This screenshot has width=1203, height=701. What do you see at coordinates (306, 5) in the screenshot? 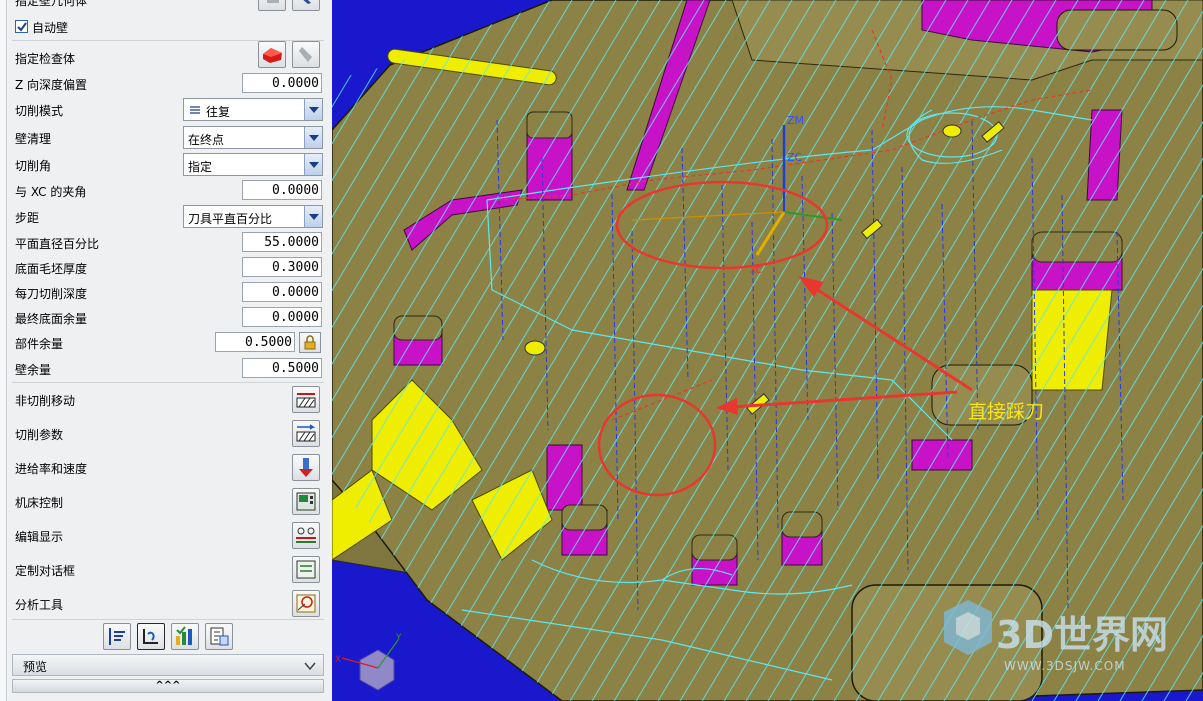
I see `wall-geometry-edit-button` at bounding box center [306, 5].